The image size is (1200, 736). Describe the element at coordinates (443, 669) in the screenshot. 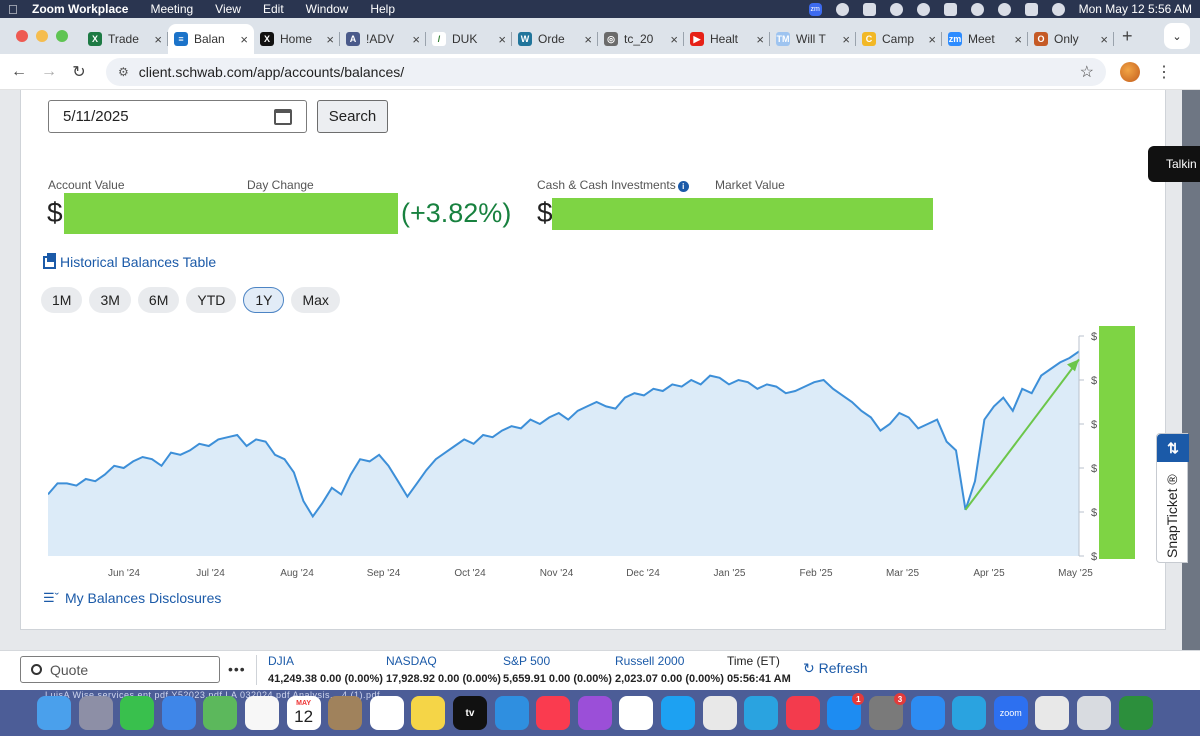

I see `index-nasdaq: NASDAQ 17,928.92 0.00 (0.00%)` at that location.